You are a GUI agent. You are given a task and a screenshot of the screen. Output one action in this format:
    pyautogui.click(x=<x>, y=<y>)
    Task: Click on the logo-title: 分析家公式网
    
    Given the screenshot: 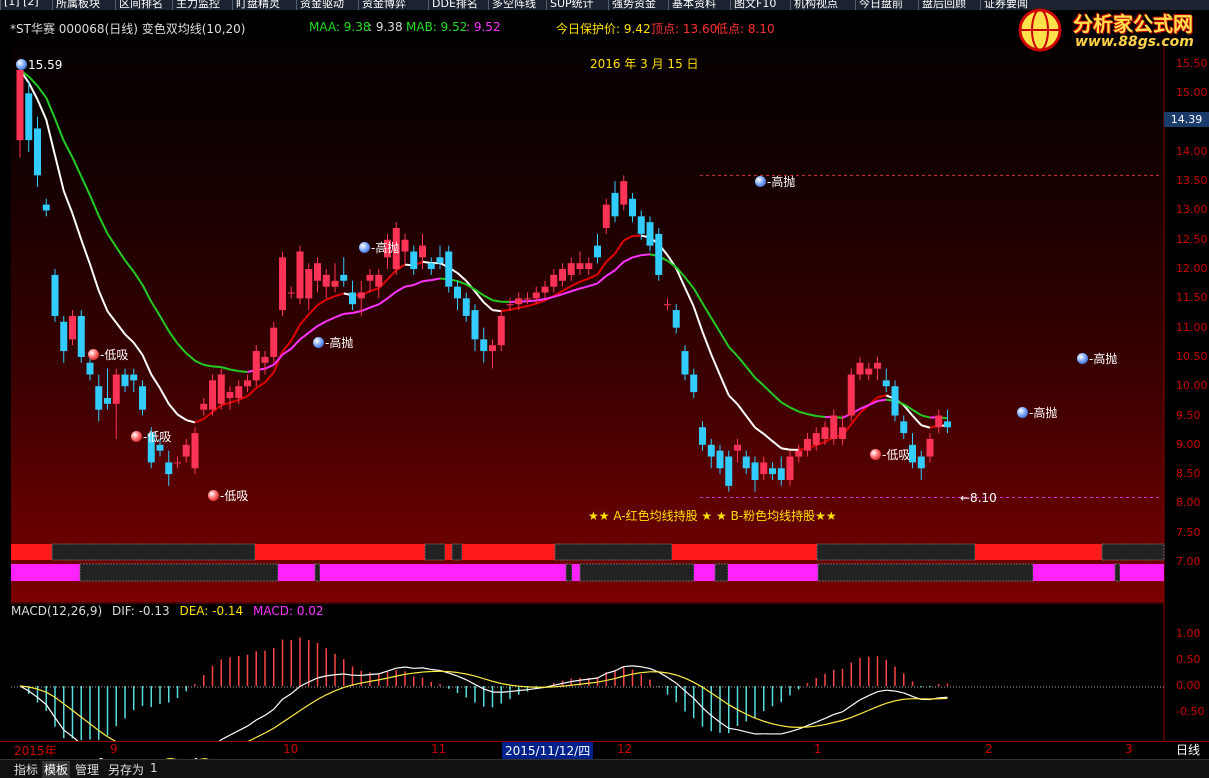 What is the action you would take?
    pyautogui.click(x=1133, y=22)
    